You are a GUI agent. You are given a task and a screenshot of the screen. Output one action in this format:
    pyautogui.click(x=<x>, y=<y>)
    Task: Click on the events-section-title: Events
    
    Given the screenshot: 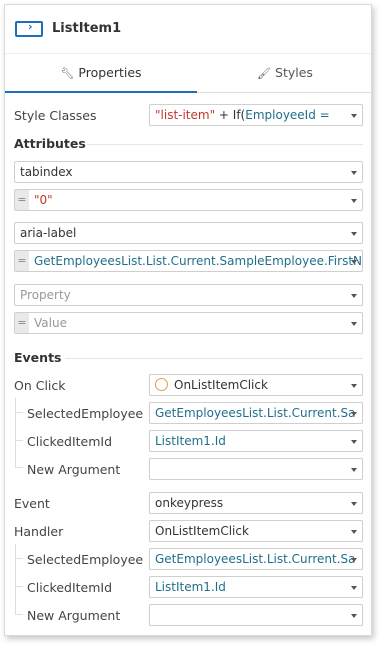 What is the action you would take?
    pyautogui.click(x=38, y=357)
    